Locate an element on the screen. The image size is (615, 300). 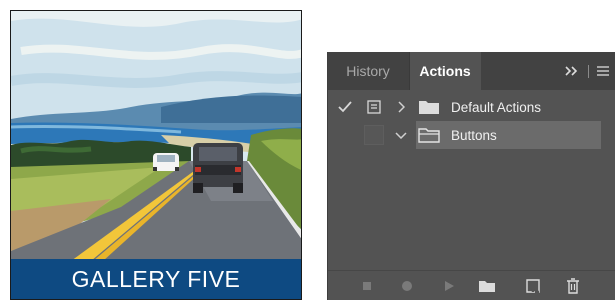
dialog-toggle-icon is located at coordinates (374, 107).